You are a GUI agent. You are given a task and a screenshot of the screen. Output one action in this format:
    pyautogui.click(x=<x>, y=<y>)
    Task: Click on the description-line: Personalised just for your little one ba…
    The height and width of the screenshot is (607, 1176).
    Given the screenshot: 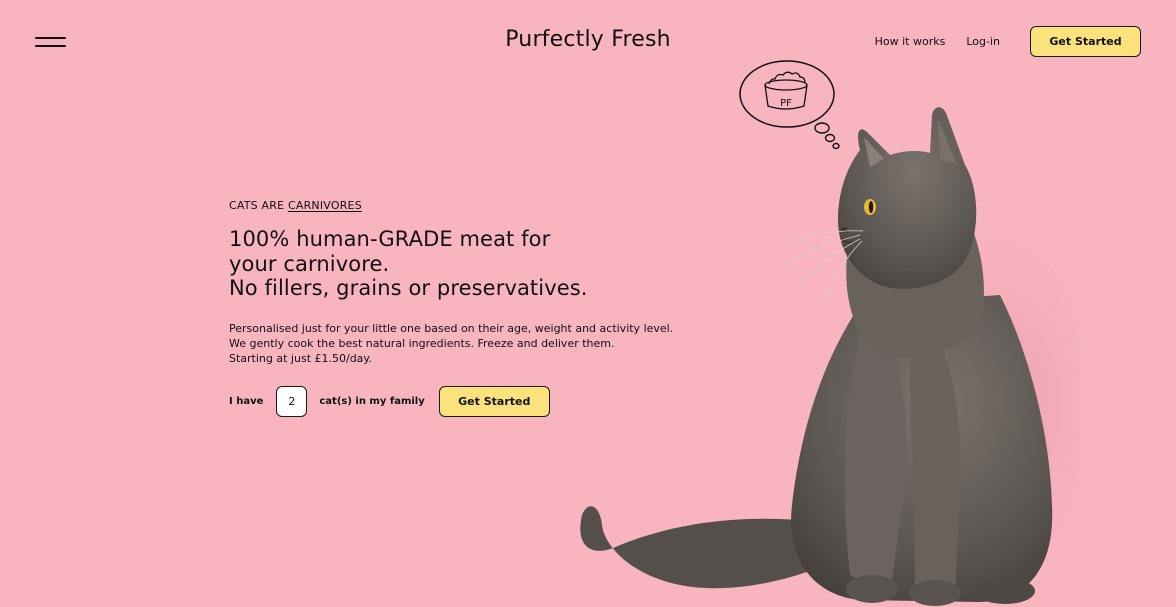 What is the action you would take?
    pyautogui.click(x=451, y=328)
    